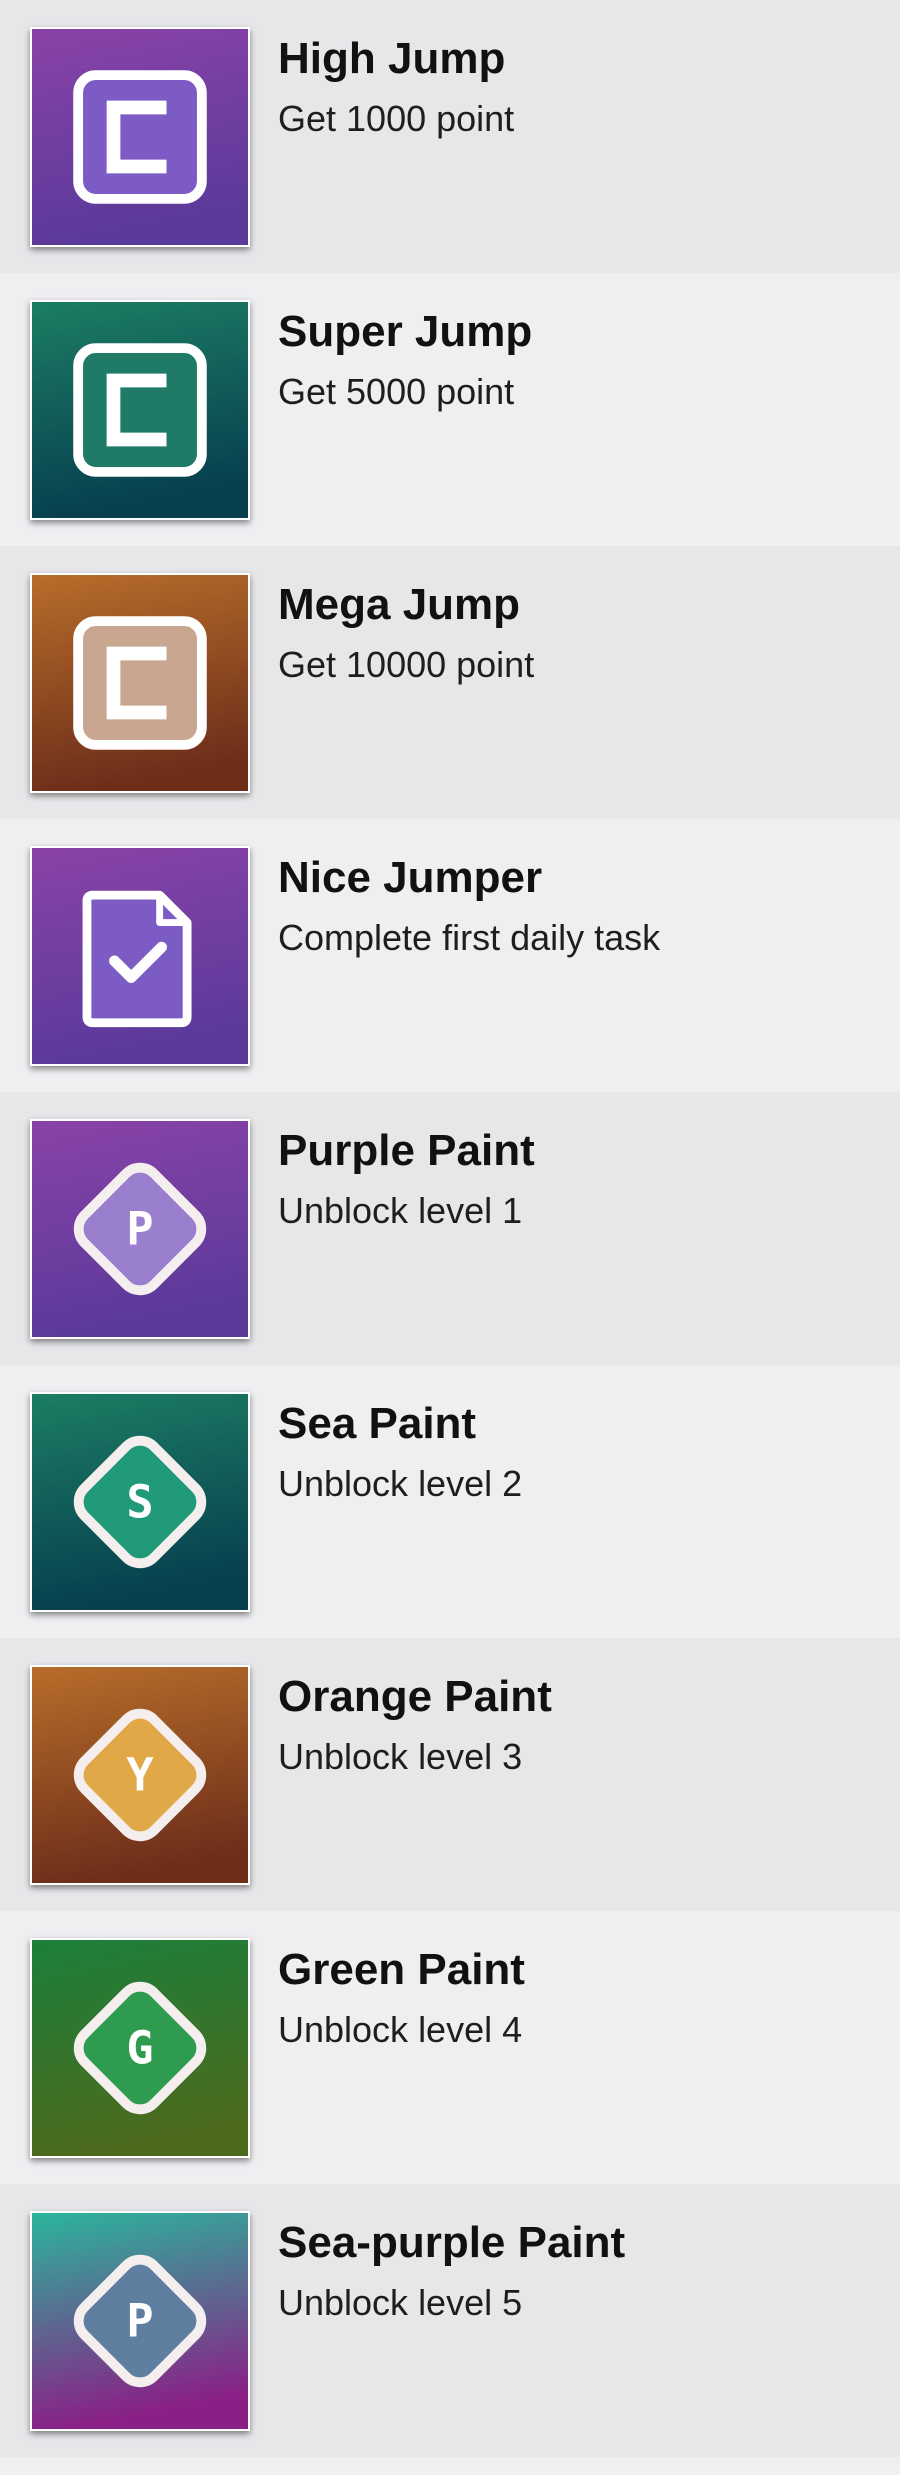  Describe the element at coordinates (452, 2242) in the screenshot. I see `achievement-title: Sea-purple Paint` at that location.